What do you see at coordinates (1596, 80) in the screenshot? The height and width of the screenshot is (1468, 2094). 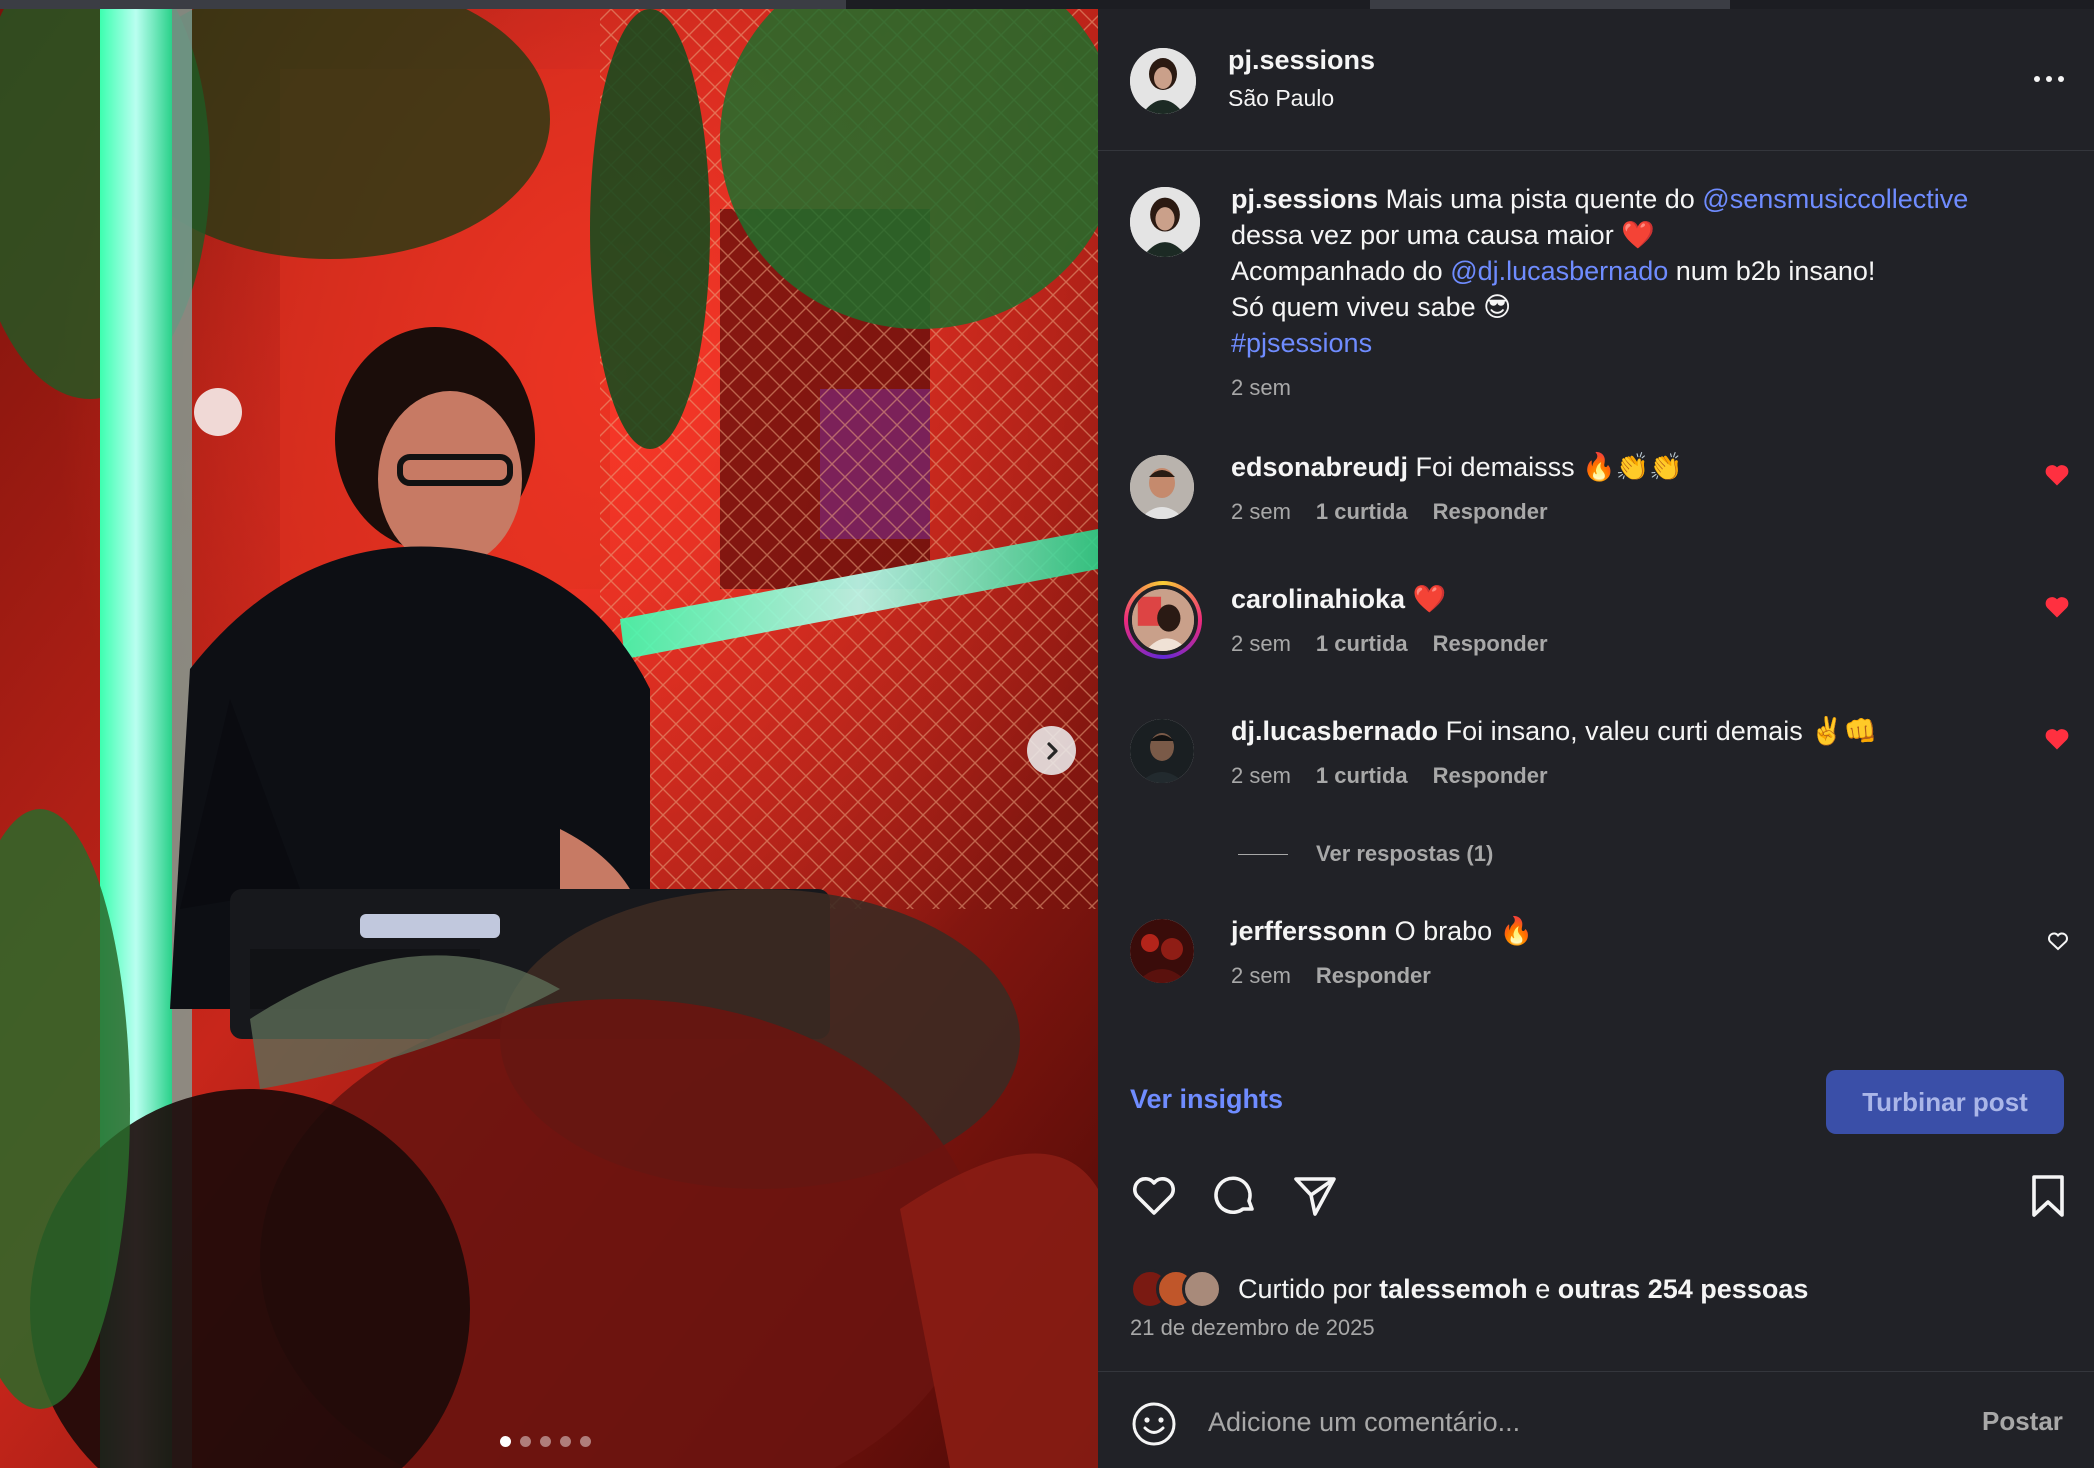 I see `post-header: pj.sessions São Paulo` at bounding box center [1596, 80].